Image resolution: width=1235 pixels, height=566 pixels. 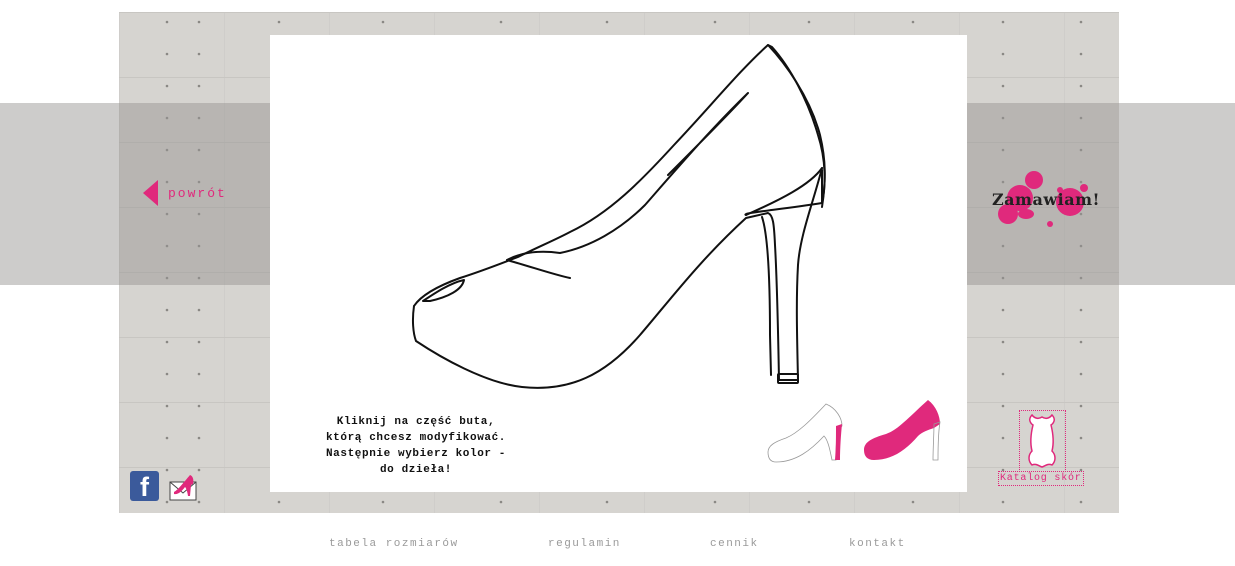 What do you see at coordinates (394, 544) in the screenshot?
I see `footer-link-size-table: tabela rozmiarów` at bounding box center [394, 544].